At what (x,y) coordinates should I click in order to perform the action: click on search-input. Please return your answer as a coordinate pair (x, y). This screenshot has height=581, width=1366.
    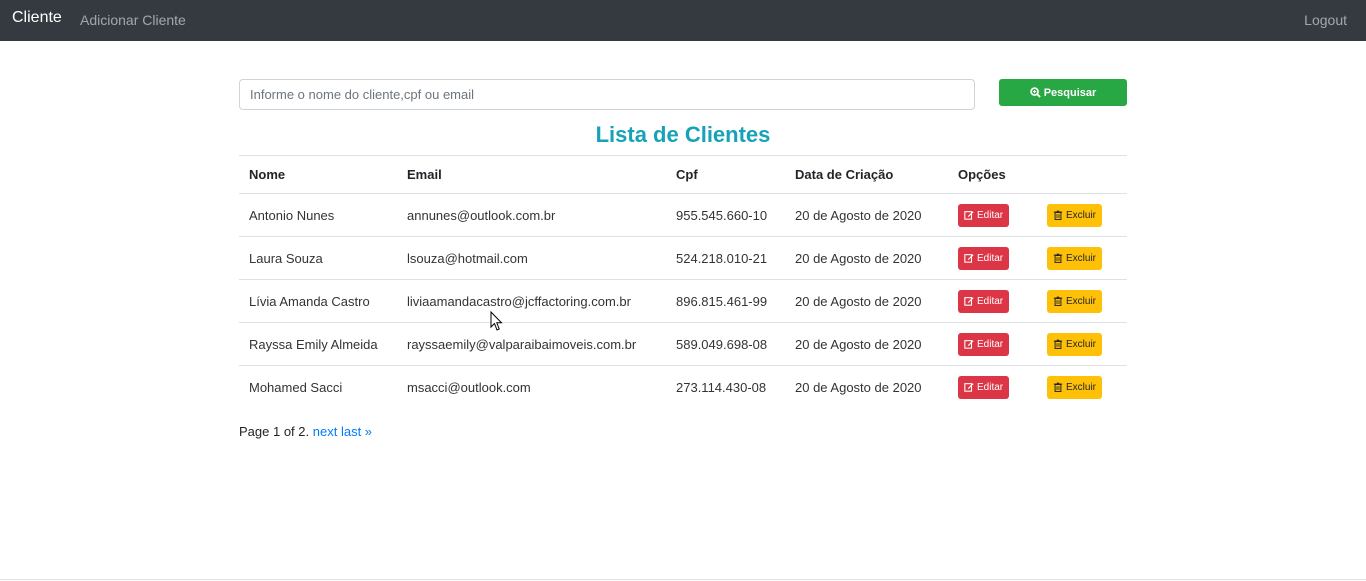
    Looking at the image, I should click on (607, 94).